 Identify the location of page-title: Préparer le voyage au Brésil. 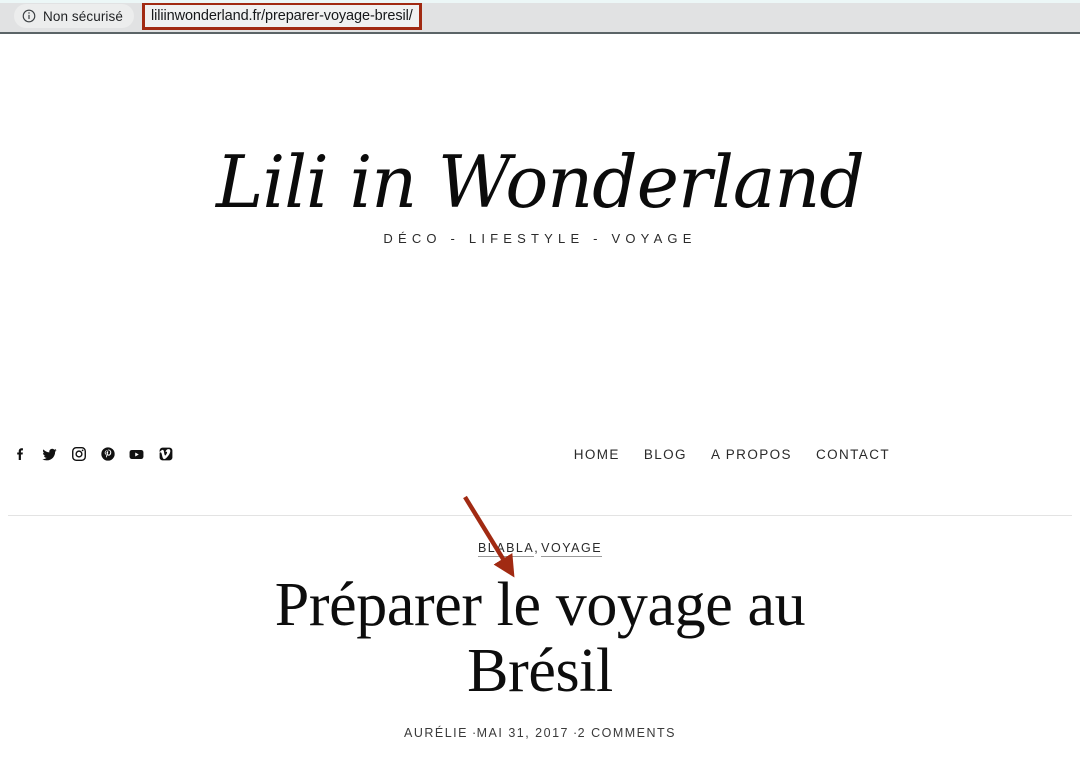
(540, 638).